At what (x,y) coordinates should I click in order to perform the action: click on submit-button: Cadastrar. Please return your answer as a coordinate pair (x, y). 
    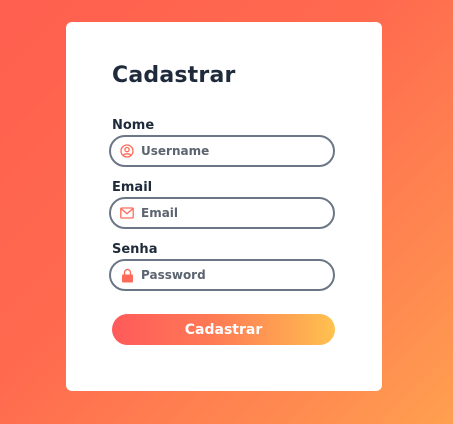
    Looking at the image, I should click on (223, 329).